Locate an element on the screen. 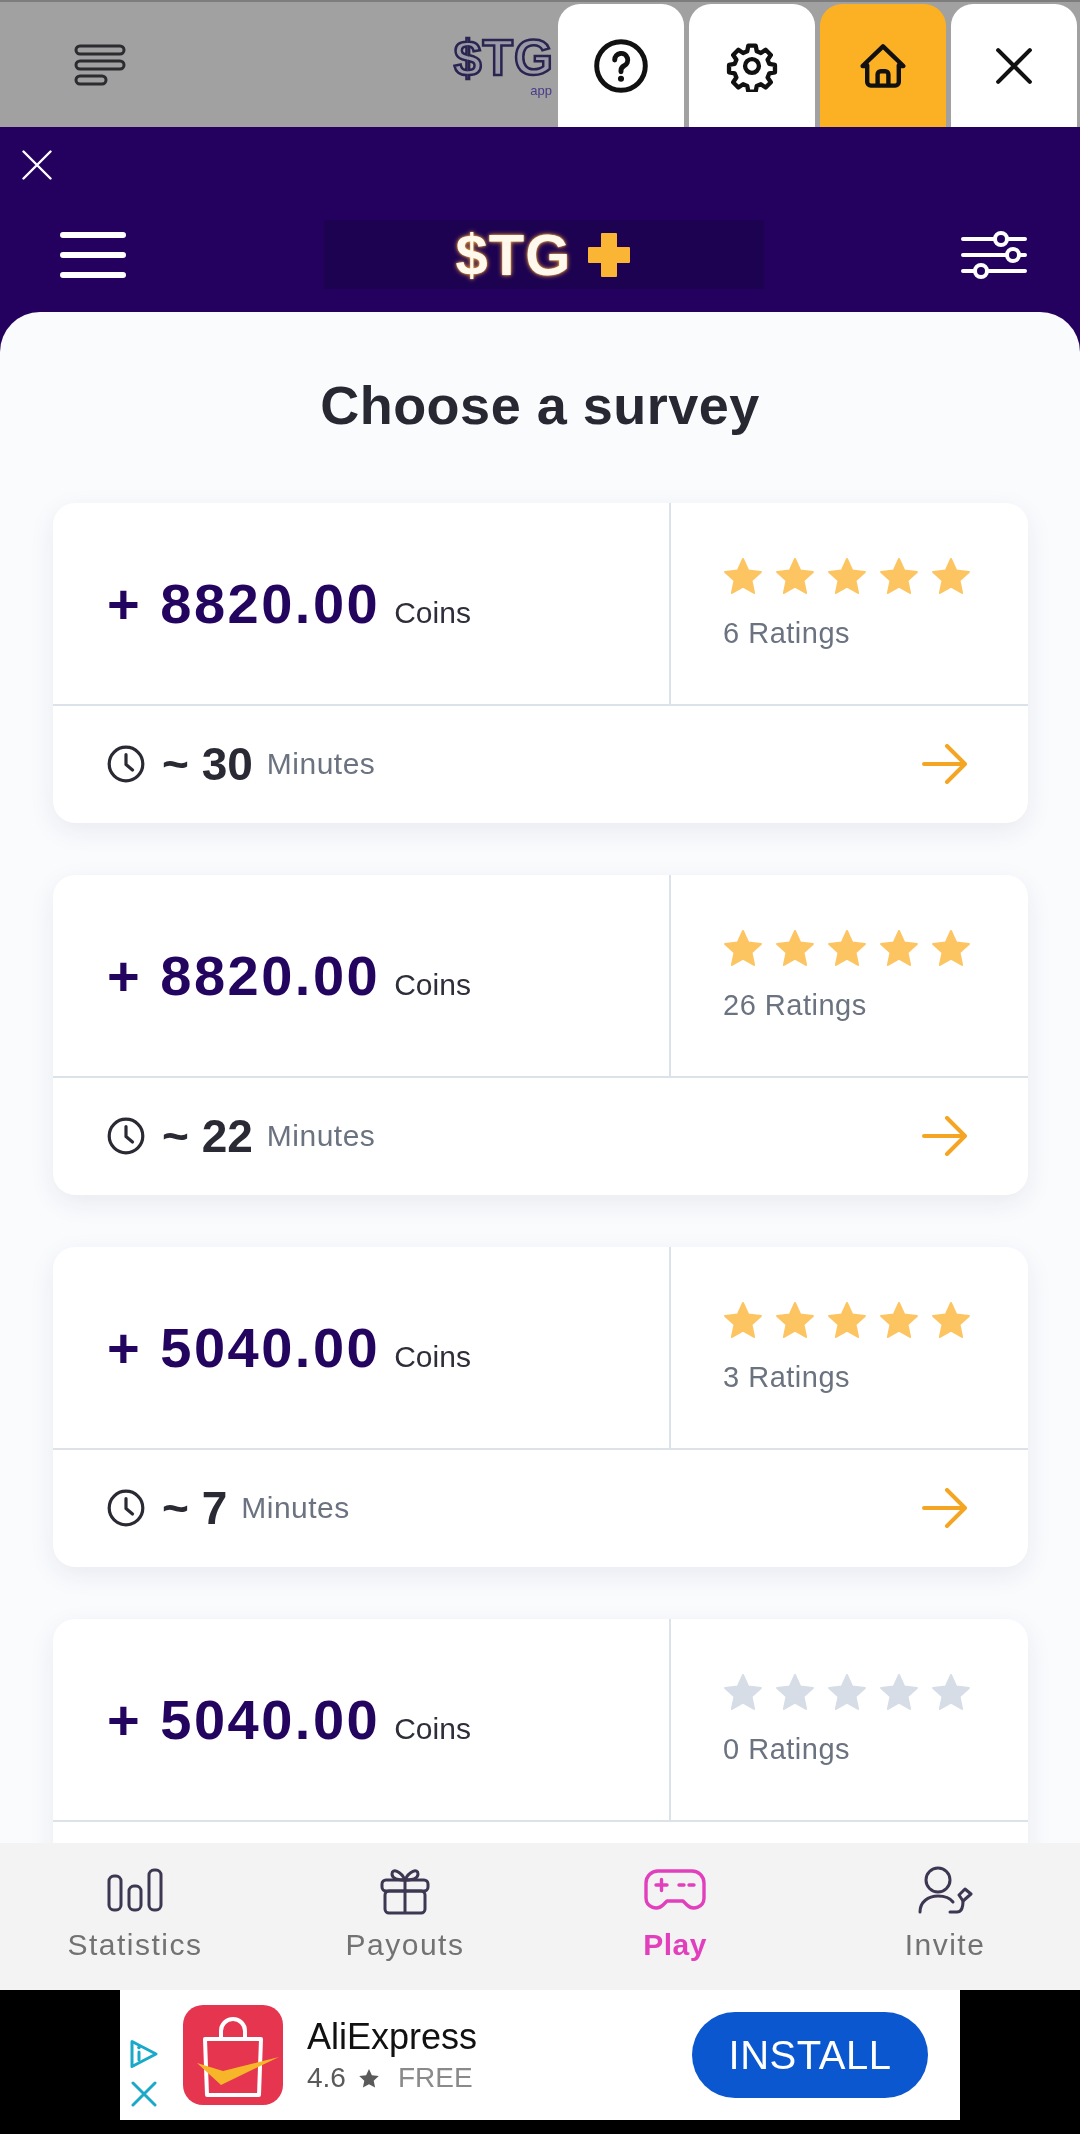  rating-count: 0 Ratings is located at coordinates (787, 1749).